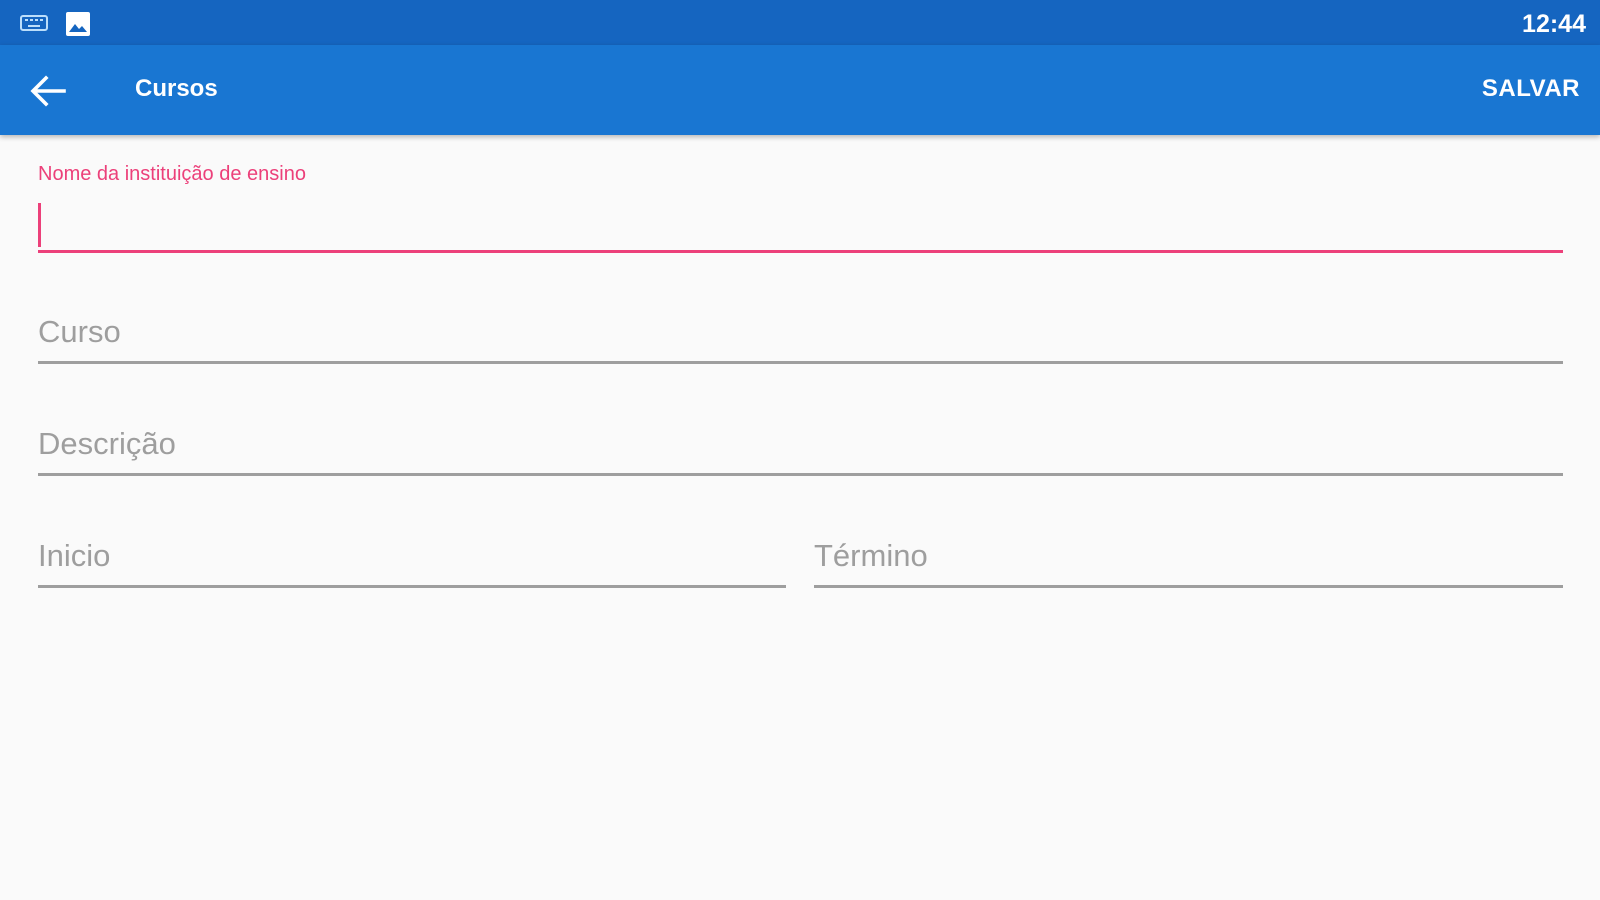 The width and height of the screenshot is (1600, 900). Describe the element at coordinates (107, 443) in the screenshot. I see `description-placeholder: Descrição` at that location.